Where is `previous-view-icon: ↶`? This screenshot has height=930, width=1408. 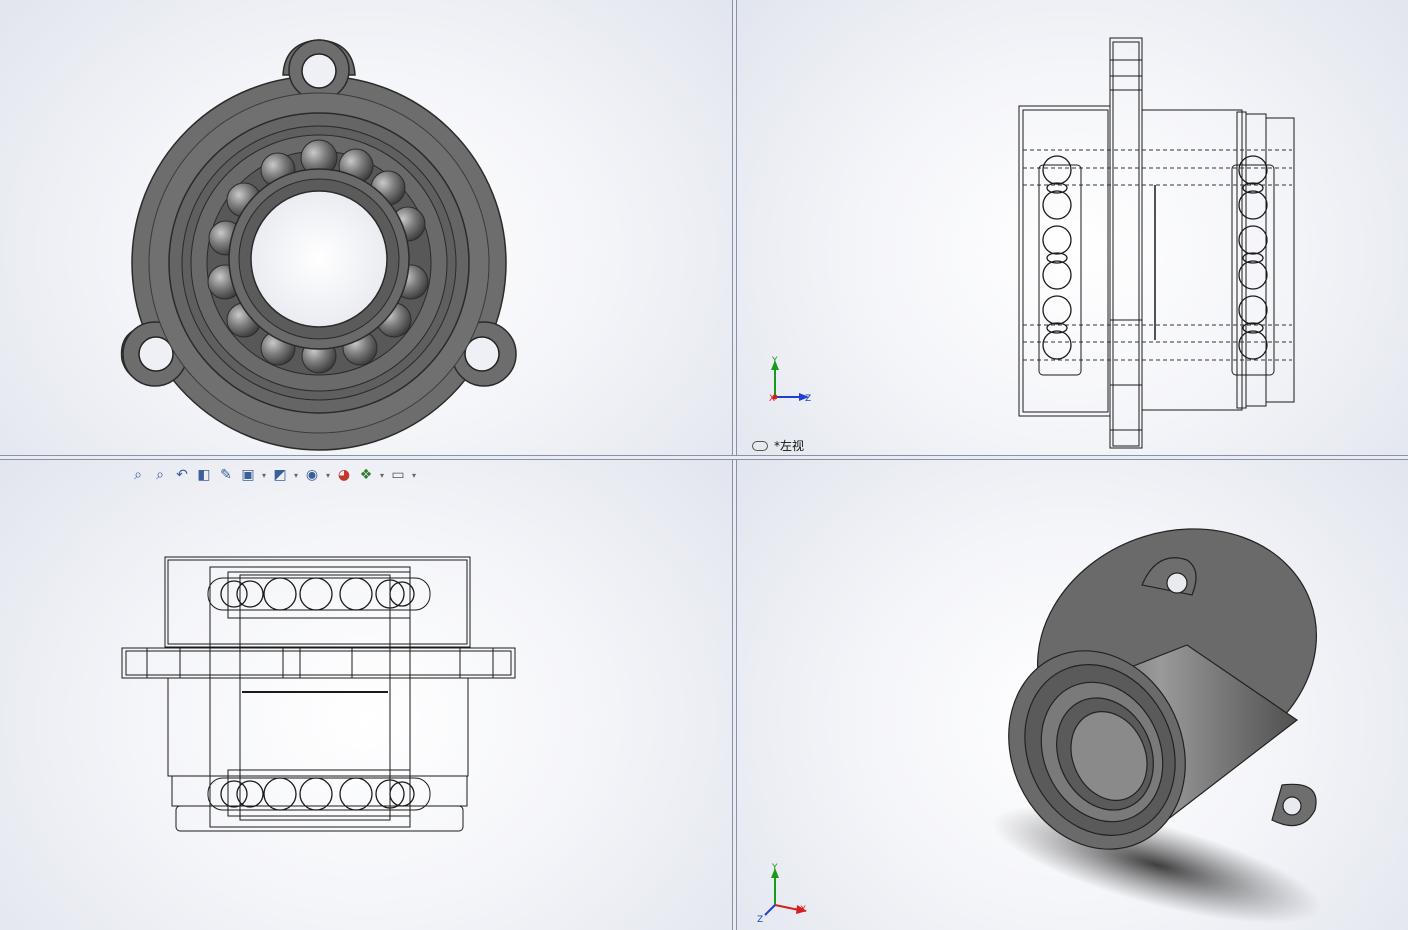
previous-view-icon: ↶ is located at coordinates (182, 475).